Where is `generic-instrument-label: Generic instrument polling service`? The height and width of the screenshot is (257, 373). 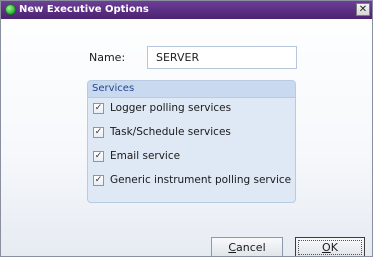
generic-instrument-label: Generic instrument polling service is located at coordinates (200, 180).